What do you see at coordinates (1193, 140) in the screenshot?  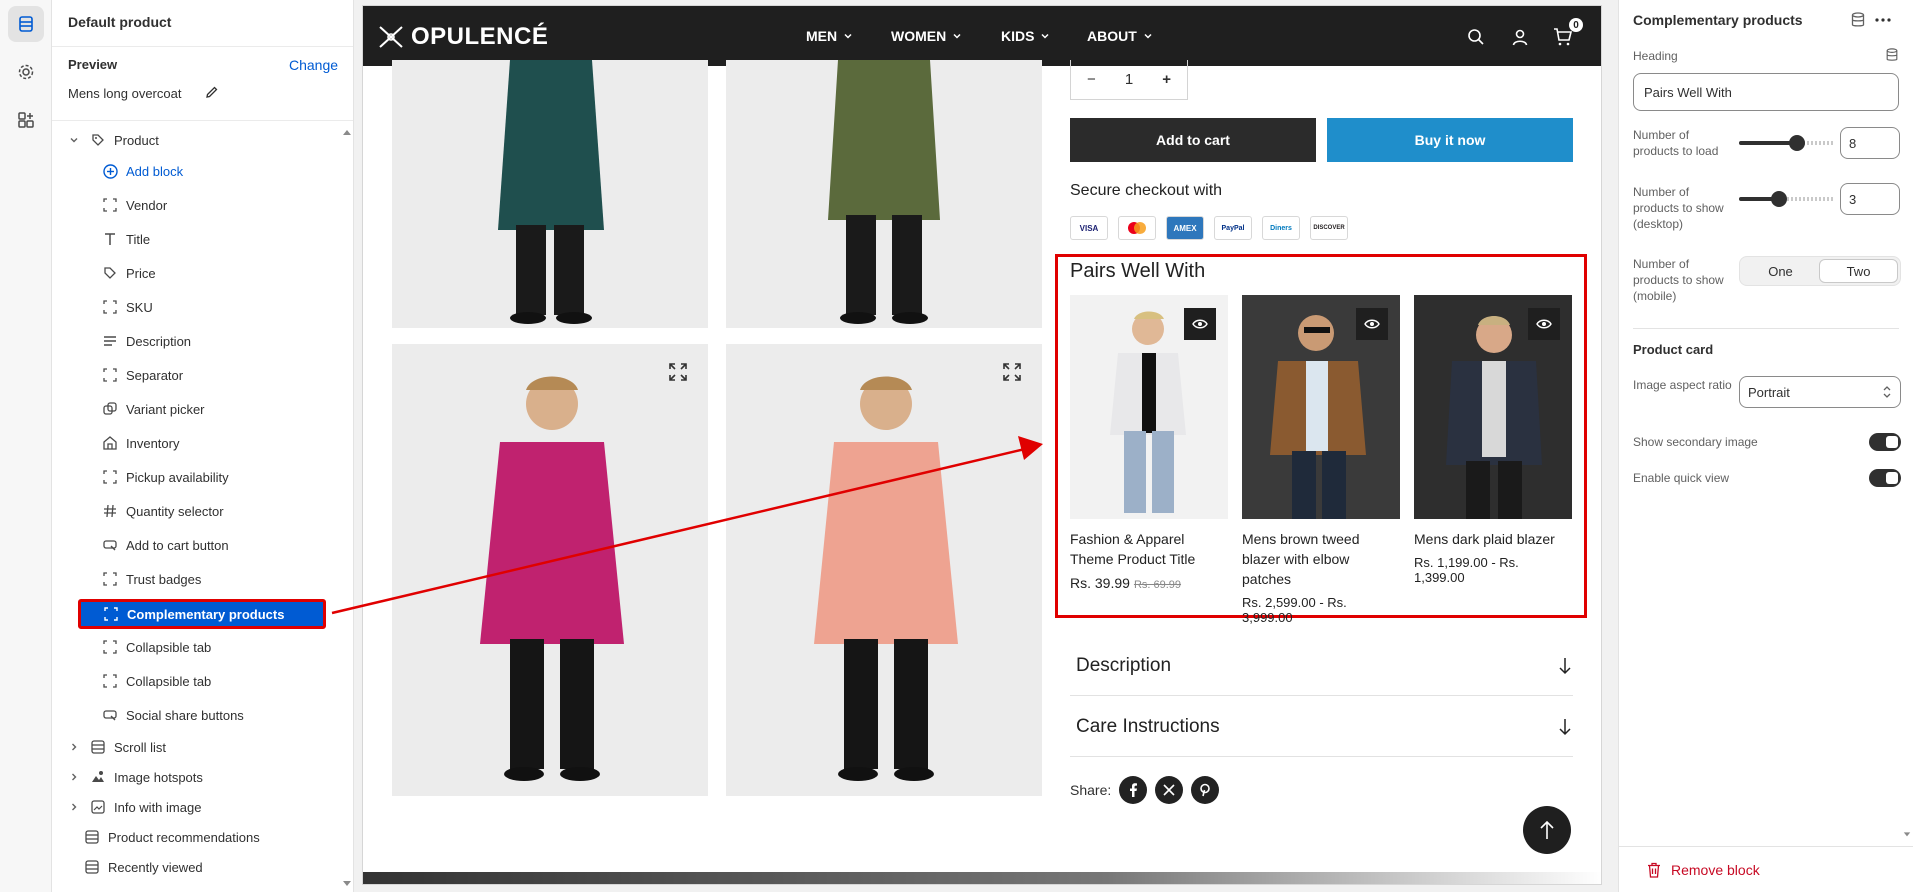 I see `add-to-cart-button: Add to cart` at bounding box center [1193, 140].